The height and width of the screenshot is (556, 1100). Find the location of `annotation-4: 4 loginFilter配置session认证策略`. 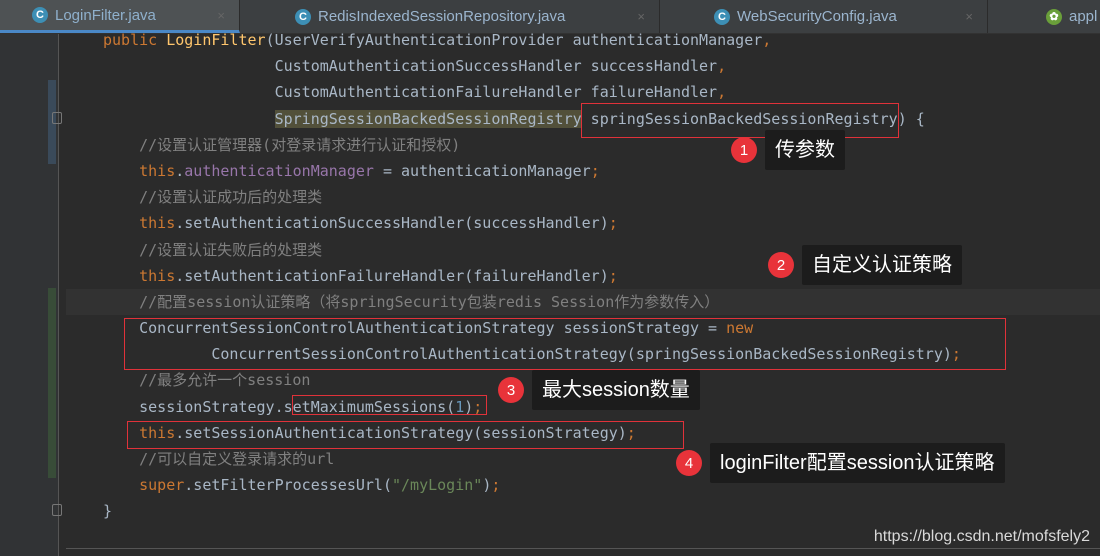

annotation-4: 4 loginFilter配置session认证策略 is located at coordinates (840, 463).